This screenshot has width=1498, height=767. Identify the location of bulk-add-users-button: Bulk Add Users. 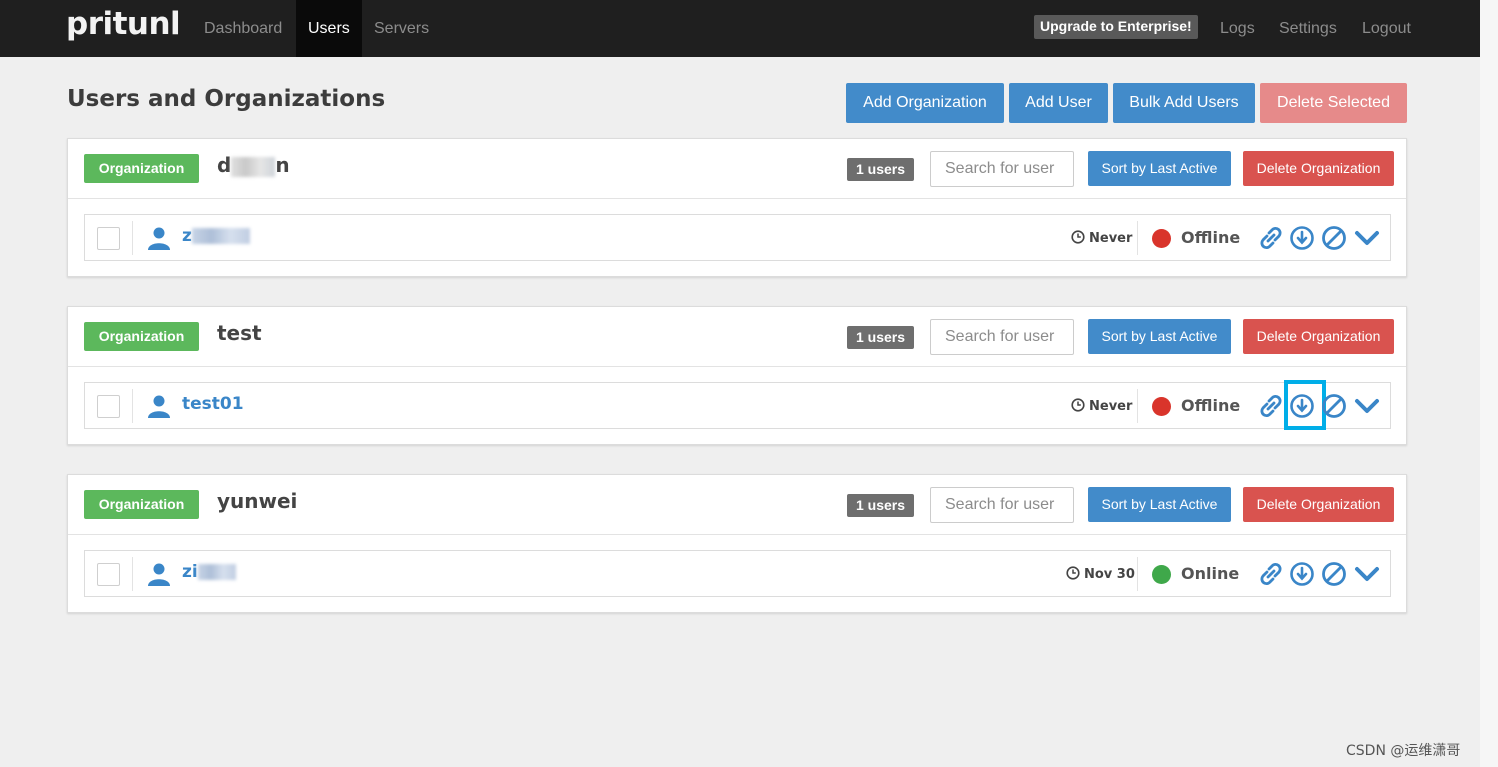
(1184, 103).